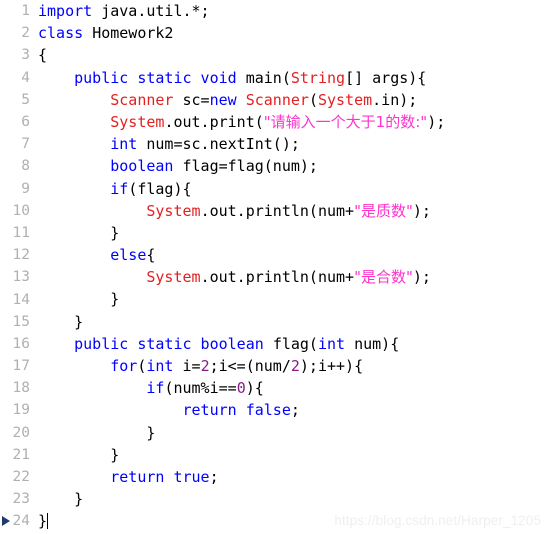  Describe the element at coordinates (94, 255) in the screenshot. I see `code-line-text: else{` at that location.